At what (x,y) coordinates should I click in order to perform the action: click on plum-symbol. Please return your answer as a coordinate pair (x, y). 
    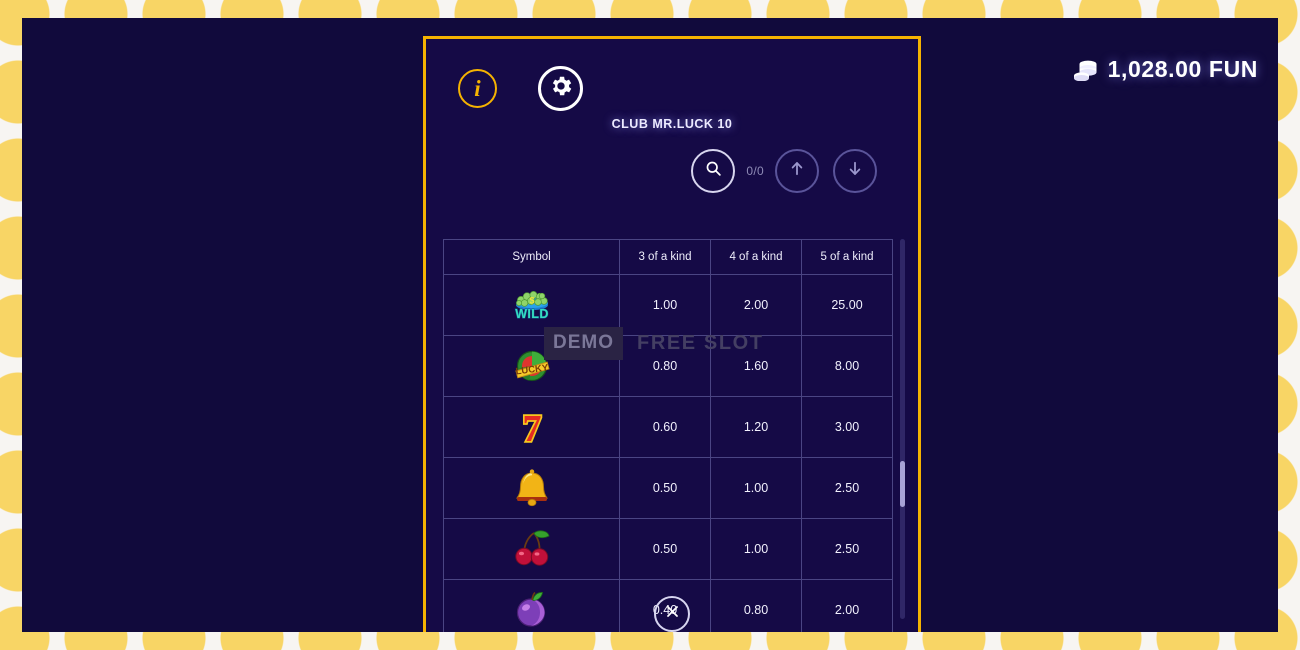
    Looking at the image, I should click on (532, 610).